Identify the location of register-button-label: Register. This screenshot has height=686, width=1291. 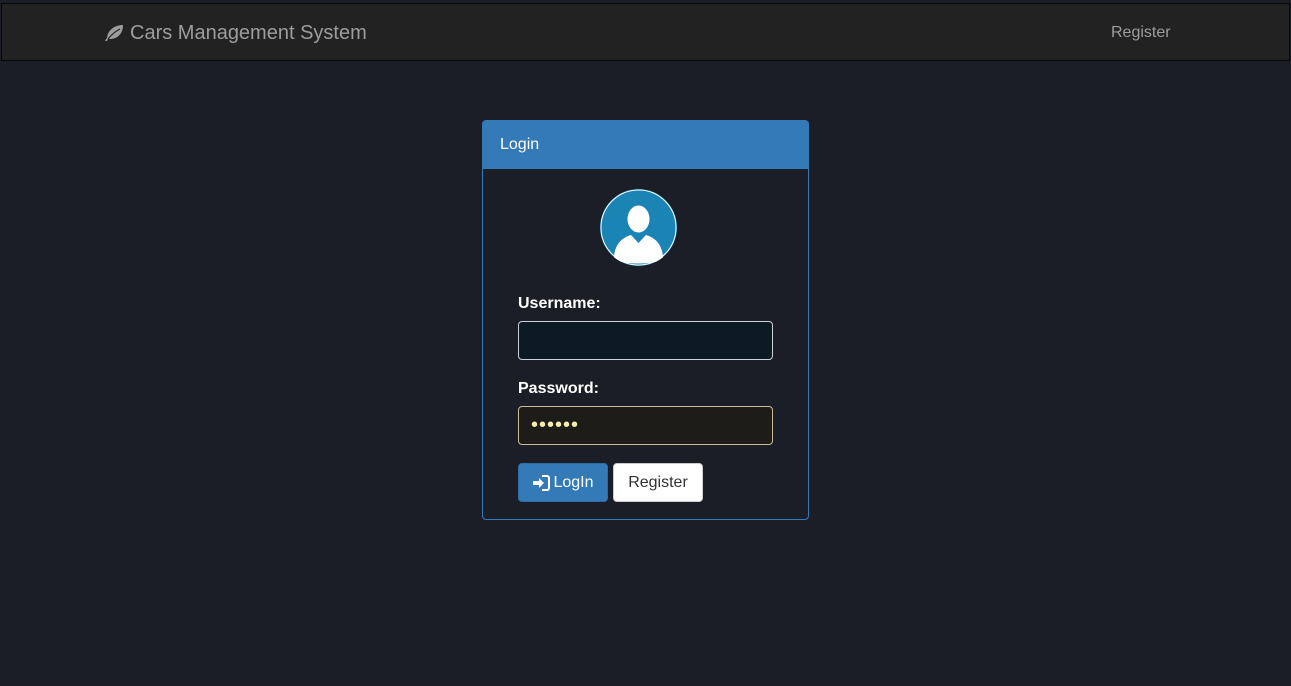
(658, 482).